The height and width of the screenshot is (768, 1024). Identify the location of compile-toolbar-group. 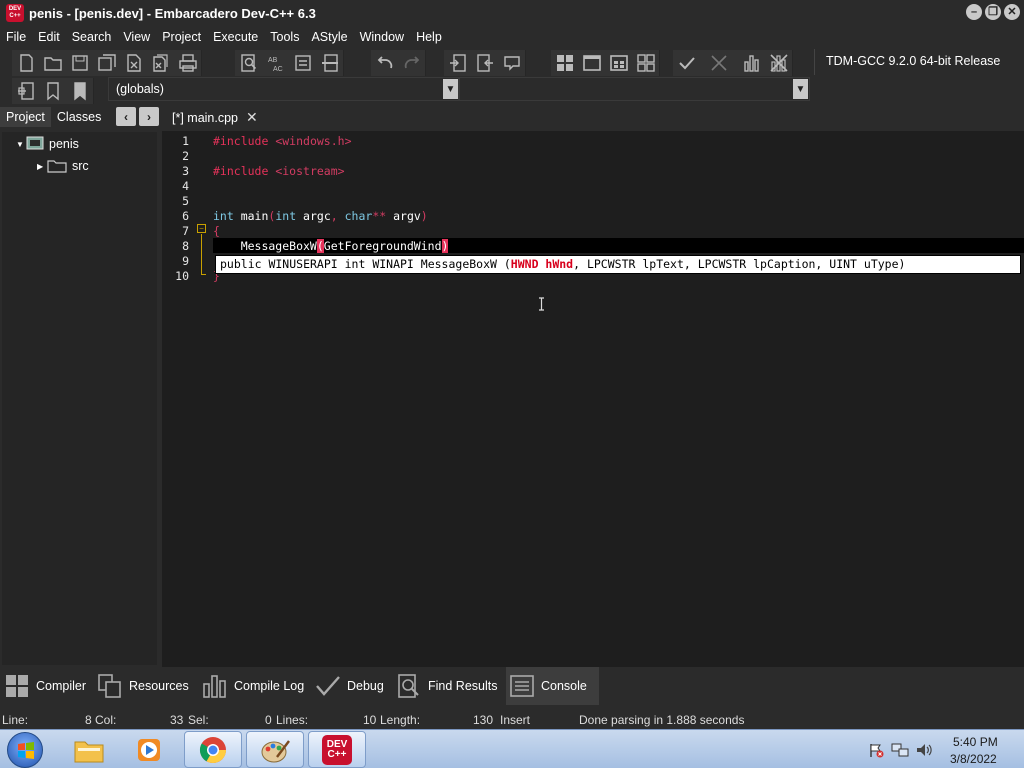
(605, 63).